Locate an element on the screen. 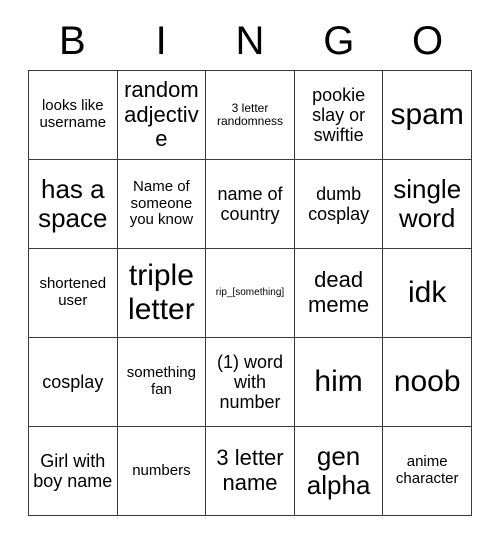 The width and height of the screenshot is (500, 544). bingo-cell: rip_[something] is located at coordinates (250, 293).